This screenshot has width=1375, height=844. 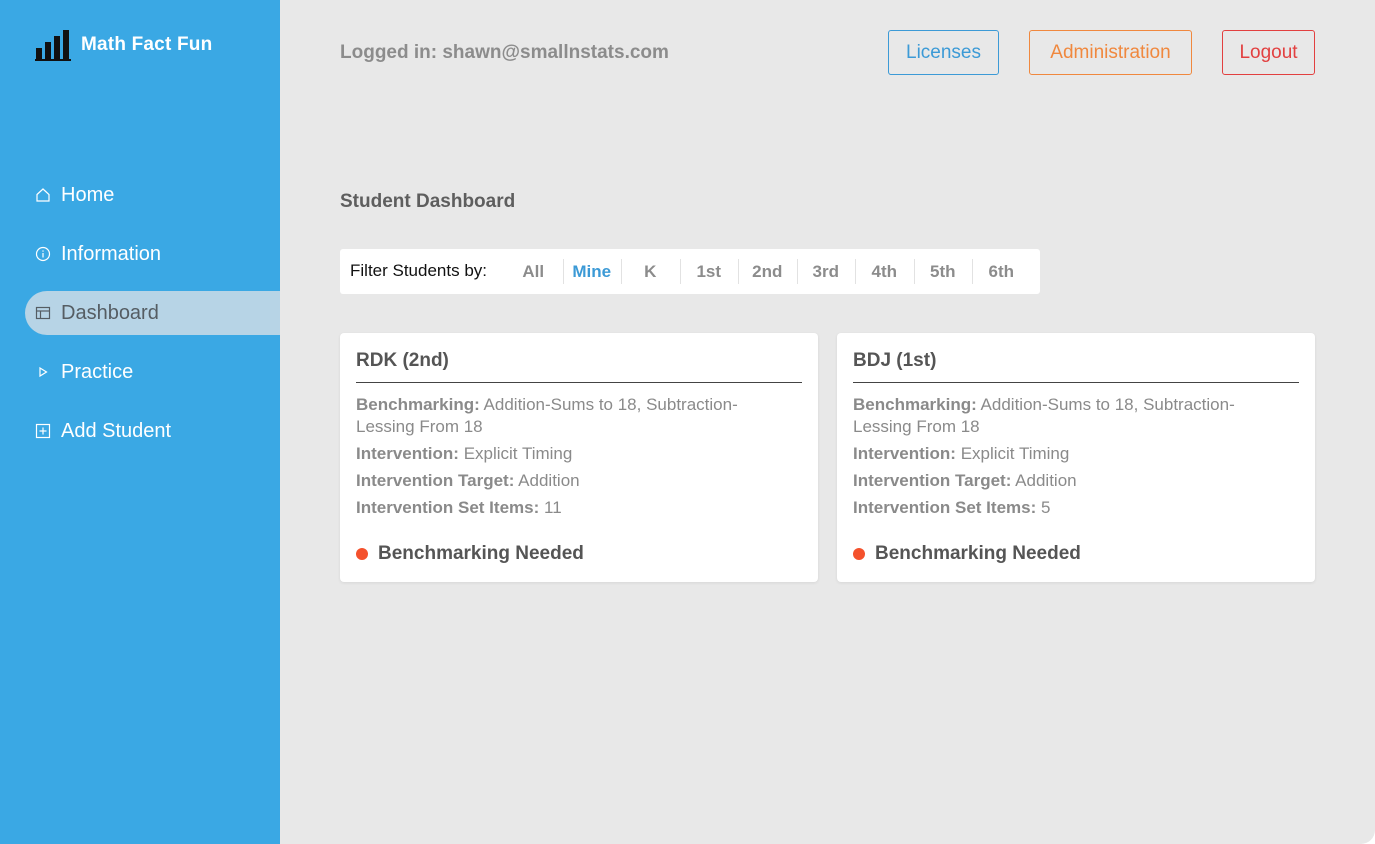 I want to click on sidebar-item-label: Home, so click(x=88, y=194).